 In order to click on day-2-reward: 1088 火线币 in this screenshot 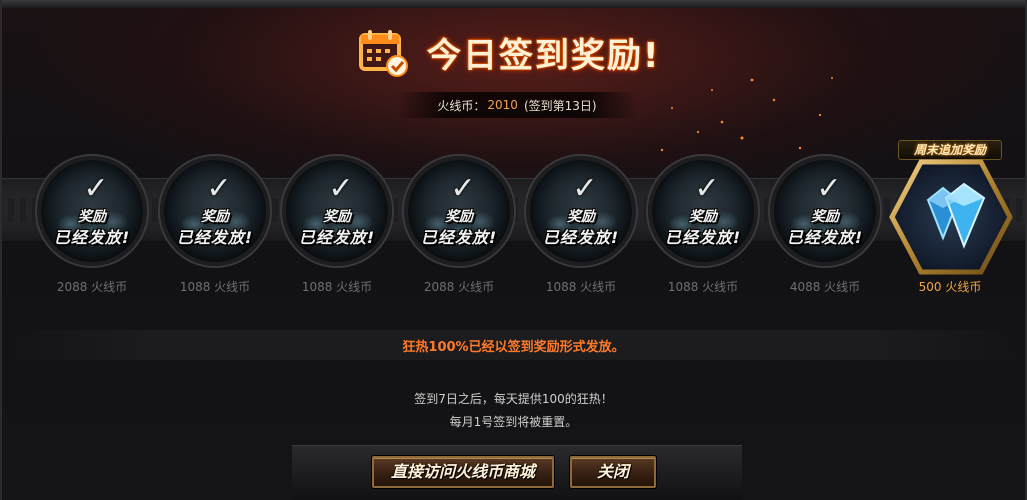, I will do `click(215, 287)`.